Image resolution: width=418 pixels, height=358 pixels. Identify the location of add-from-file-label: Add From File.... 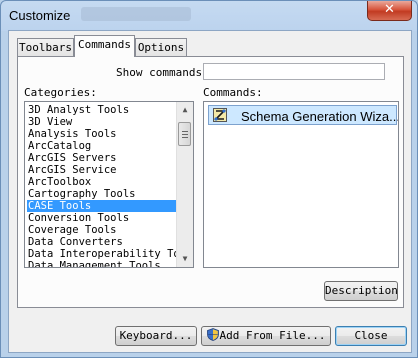
(272, 335).